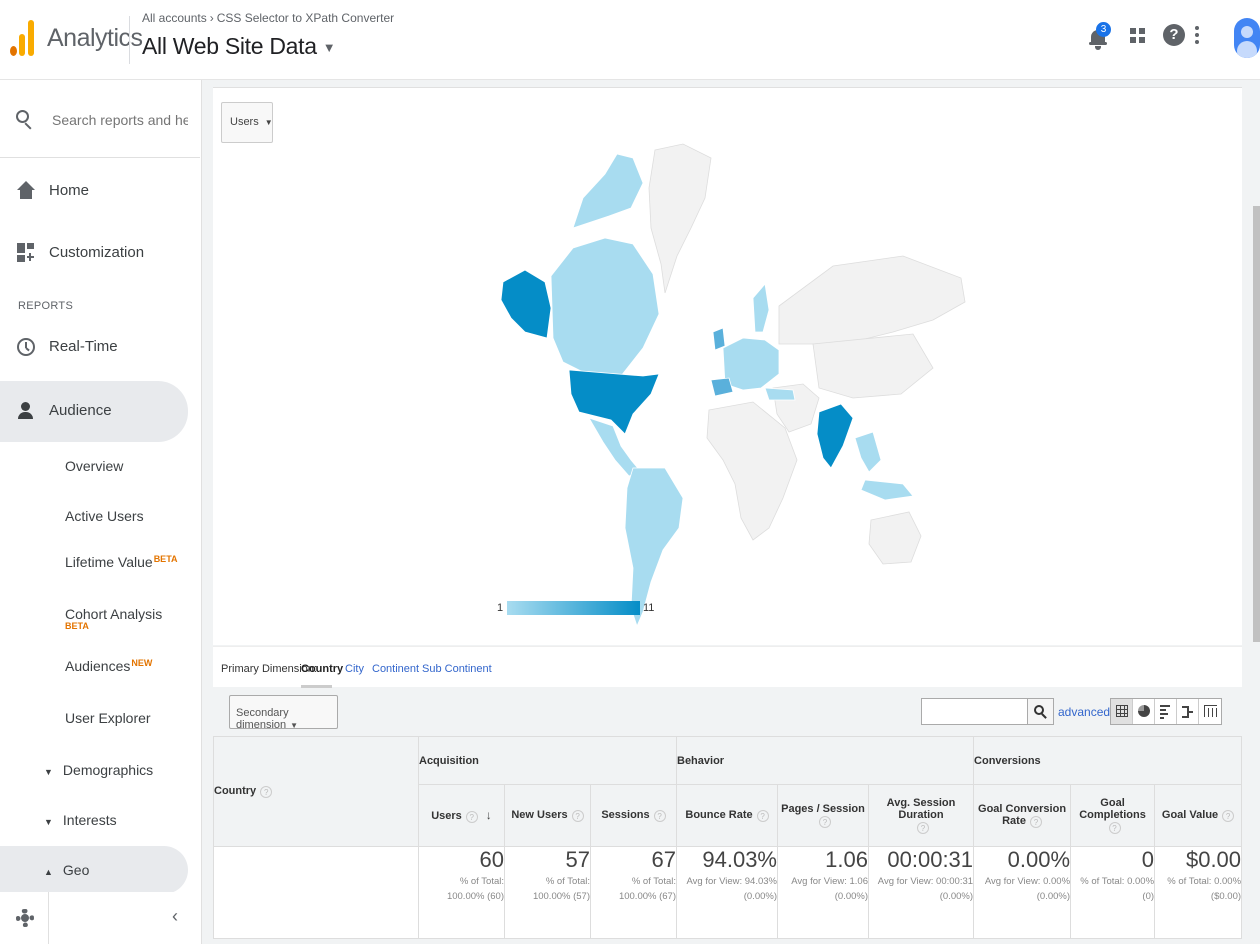 This screenshot has height=944, width=1260. What do you see at coordinates (211, 18) in the screenshot?
I see `chevron-right-icon: ›` at bounding box center [211, 18].